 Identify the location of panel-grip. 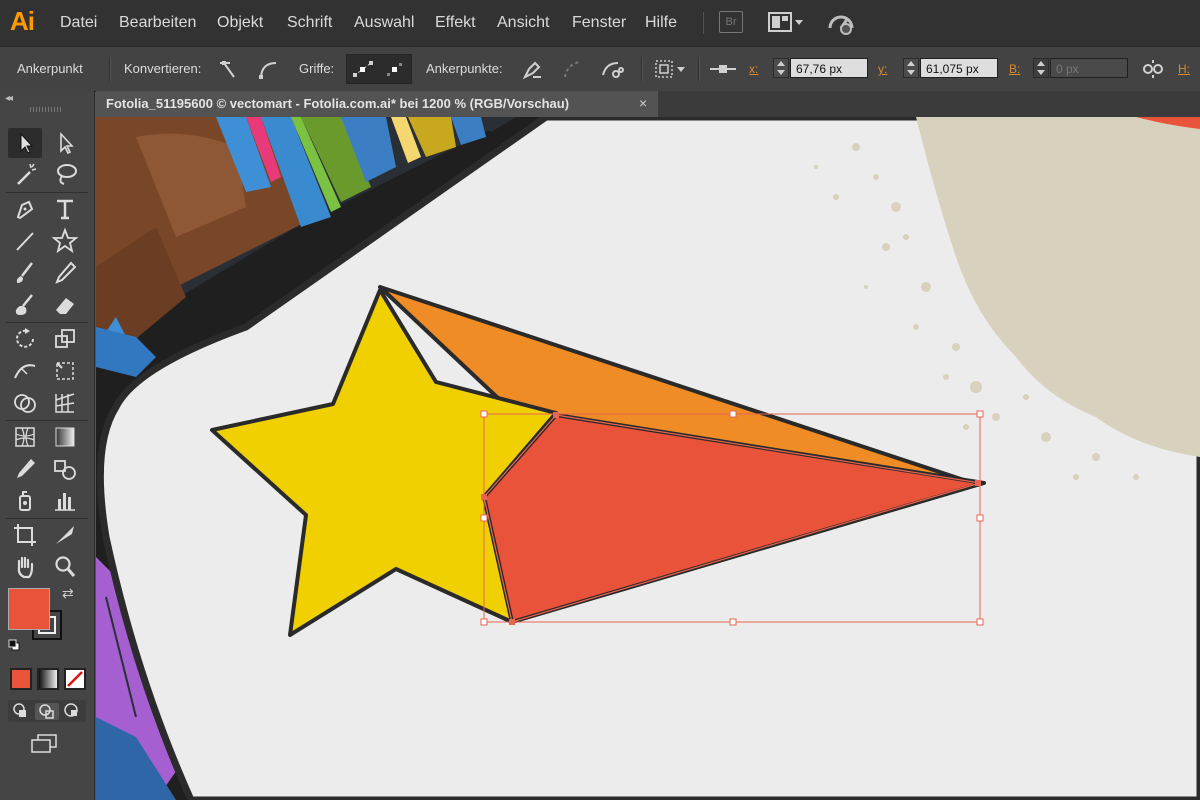
(46, 109).